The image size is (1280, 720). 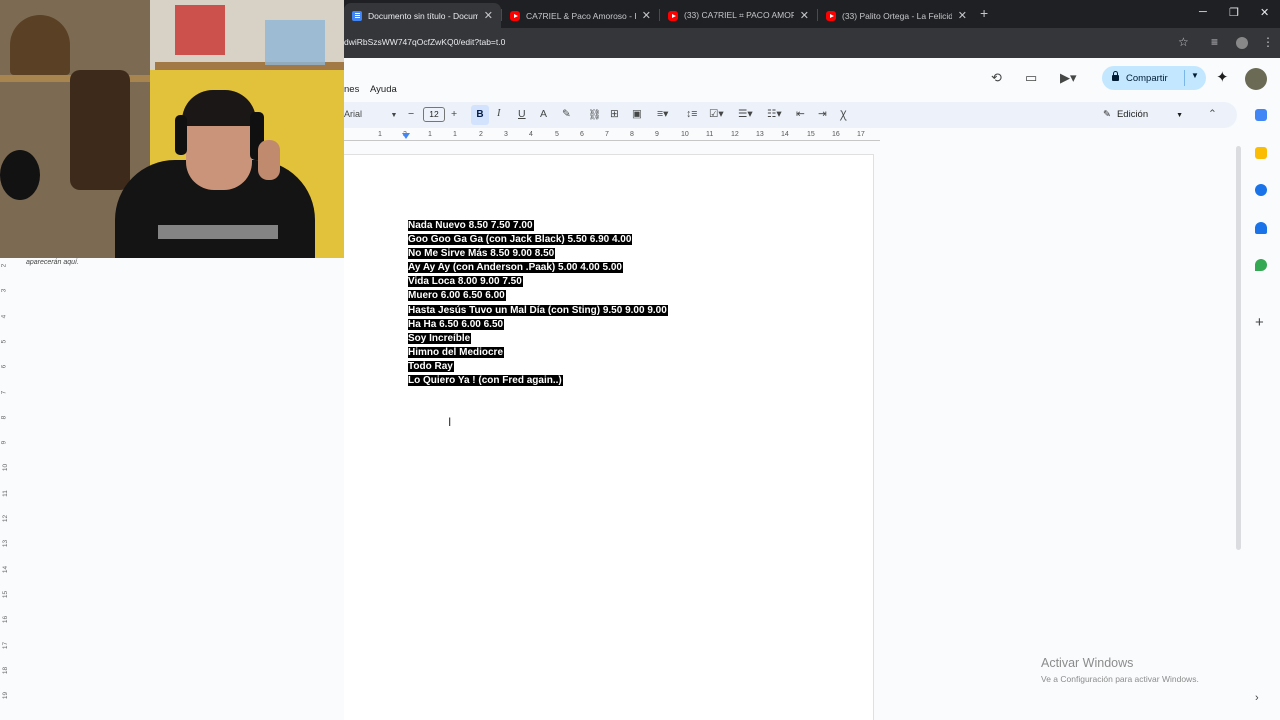 I want to click on vertical-ruler-label: 10, so click(x=6, y=468).